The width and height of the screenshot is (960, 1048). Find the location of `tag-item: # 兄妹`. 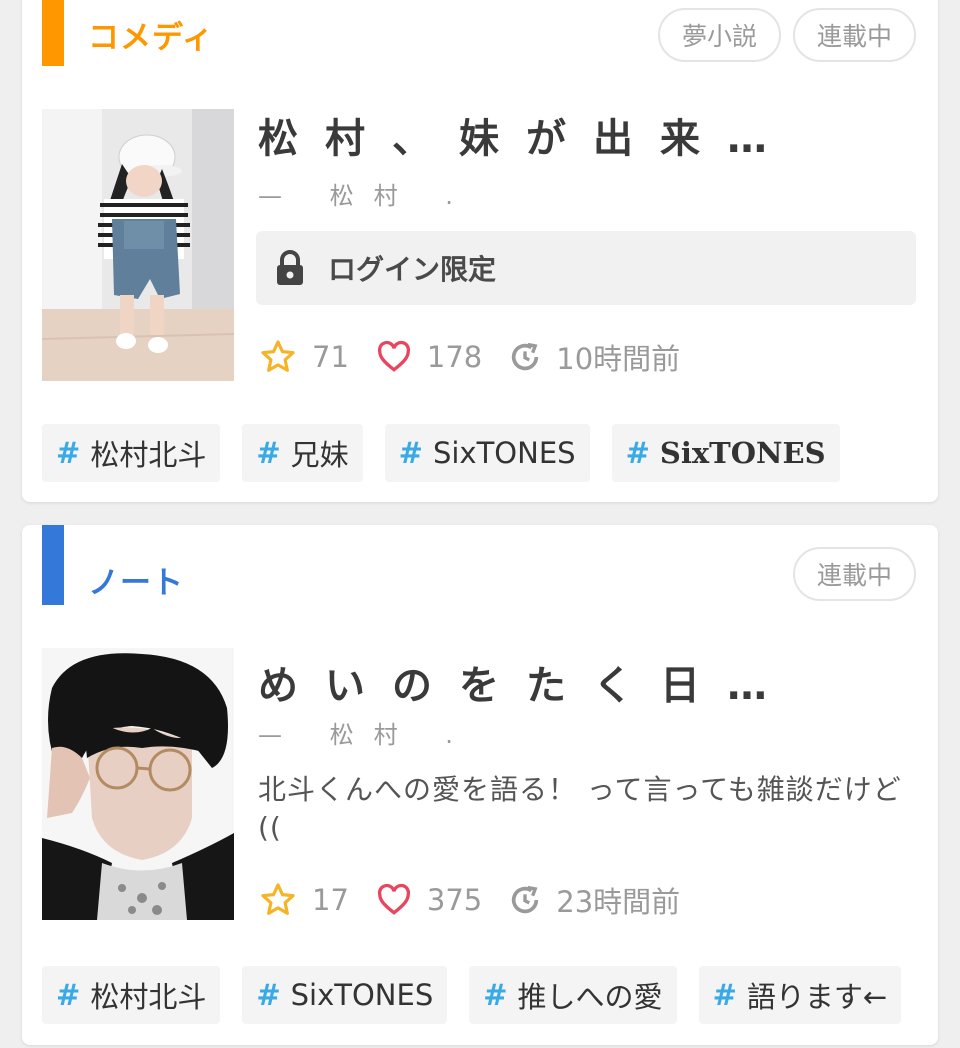

tag-item: # 兄妹 is located at coordinates (302, 453).